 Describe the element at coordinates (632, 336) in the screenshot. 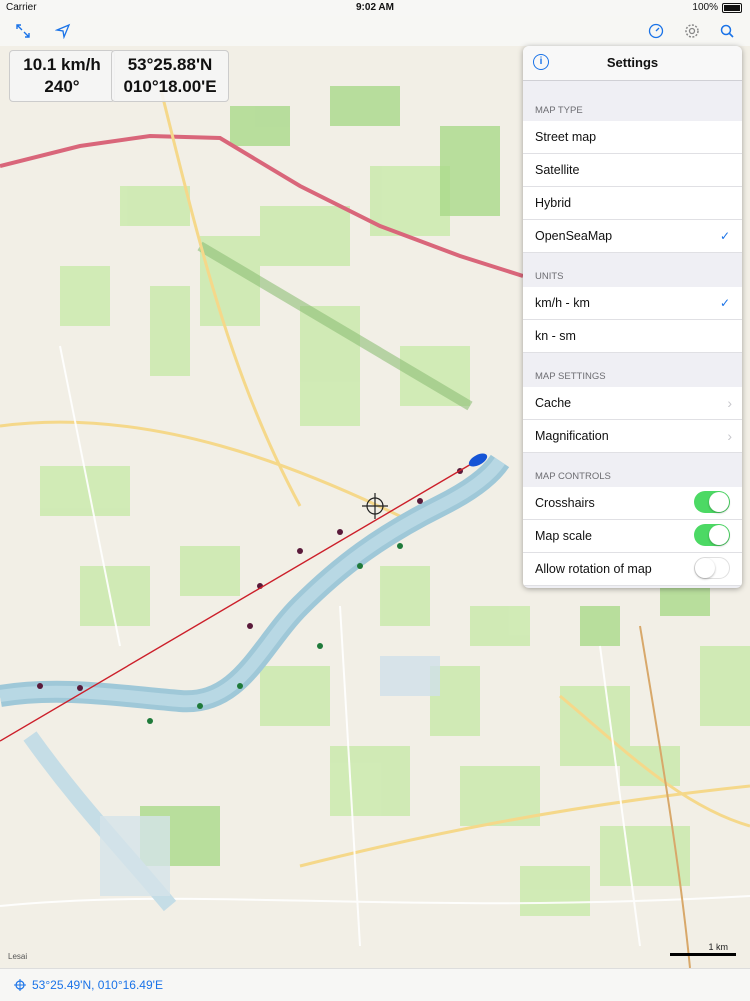

I see `units-kn-sm: kn - sm` at that location.